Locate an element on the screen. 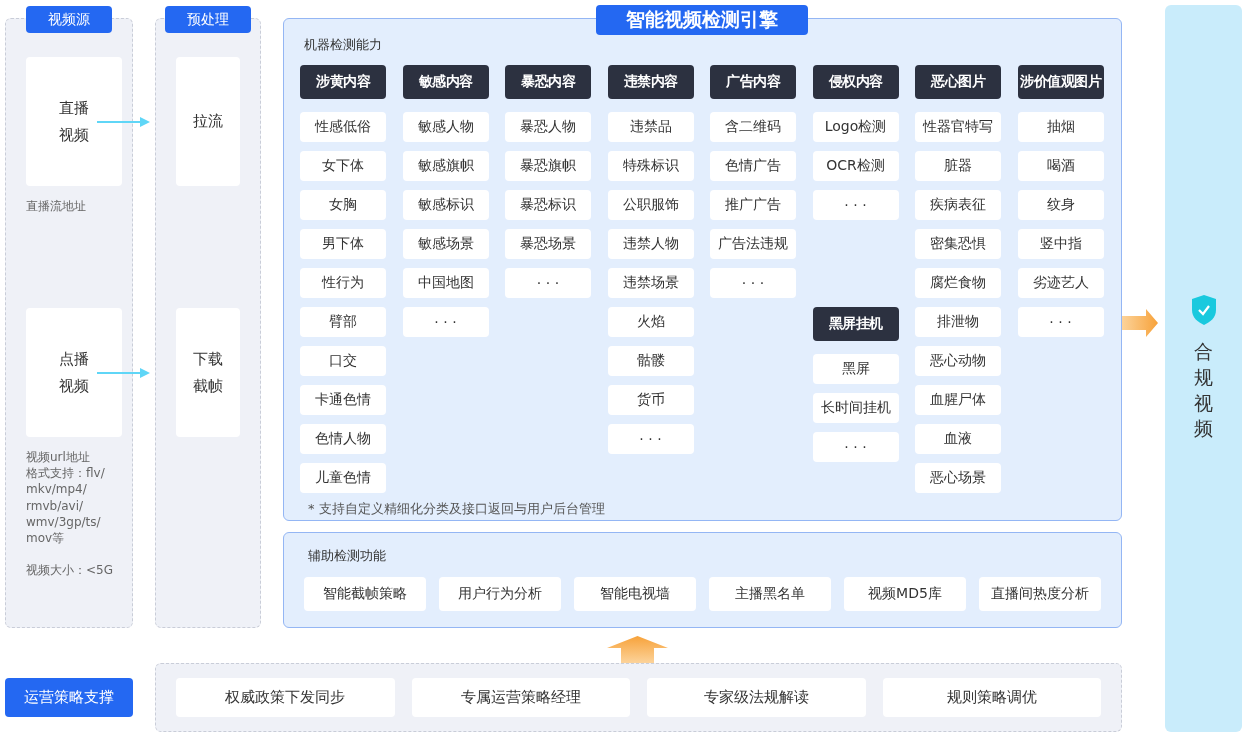 The image size is (1251, 739). category-chip: 敏感旗帜 is located at coordinates (445, 166).